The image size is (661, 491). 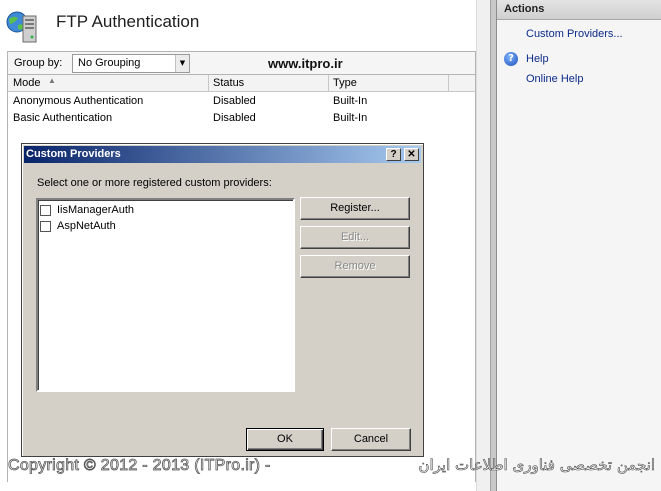 I want to click on cell-mode: Anonymous Authentication, so click(x=78, y=101).